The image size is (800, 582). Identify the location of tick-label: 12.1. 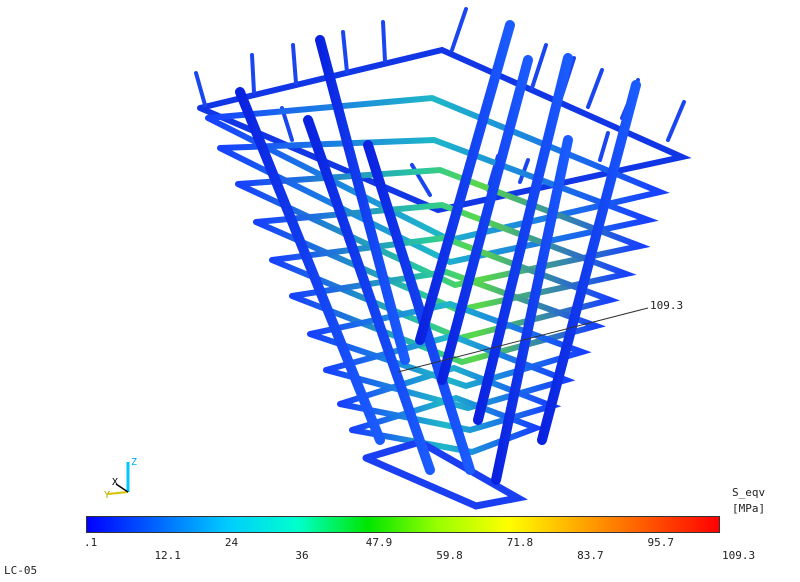
(167, 555).